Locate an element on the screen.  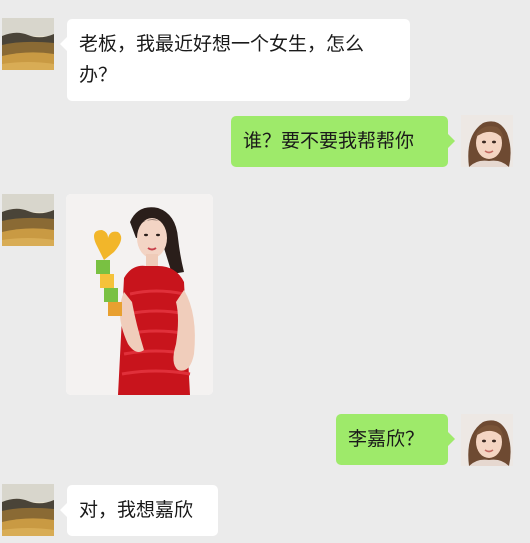
incoming-message-bubble: 对，我想嘉欣 is located at coordinates (139, 510).